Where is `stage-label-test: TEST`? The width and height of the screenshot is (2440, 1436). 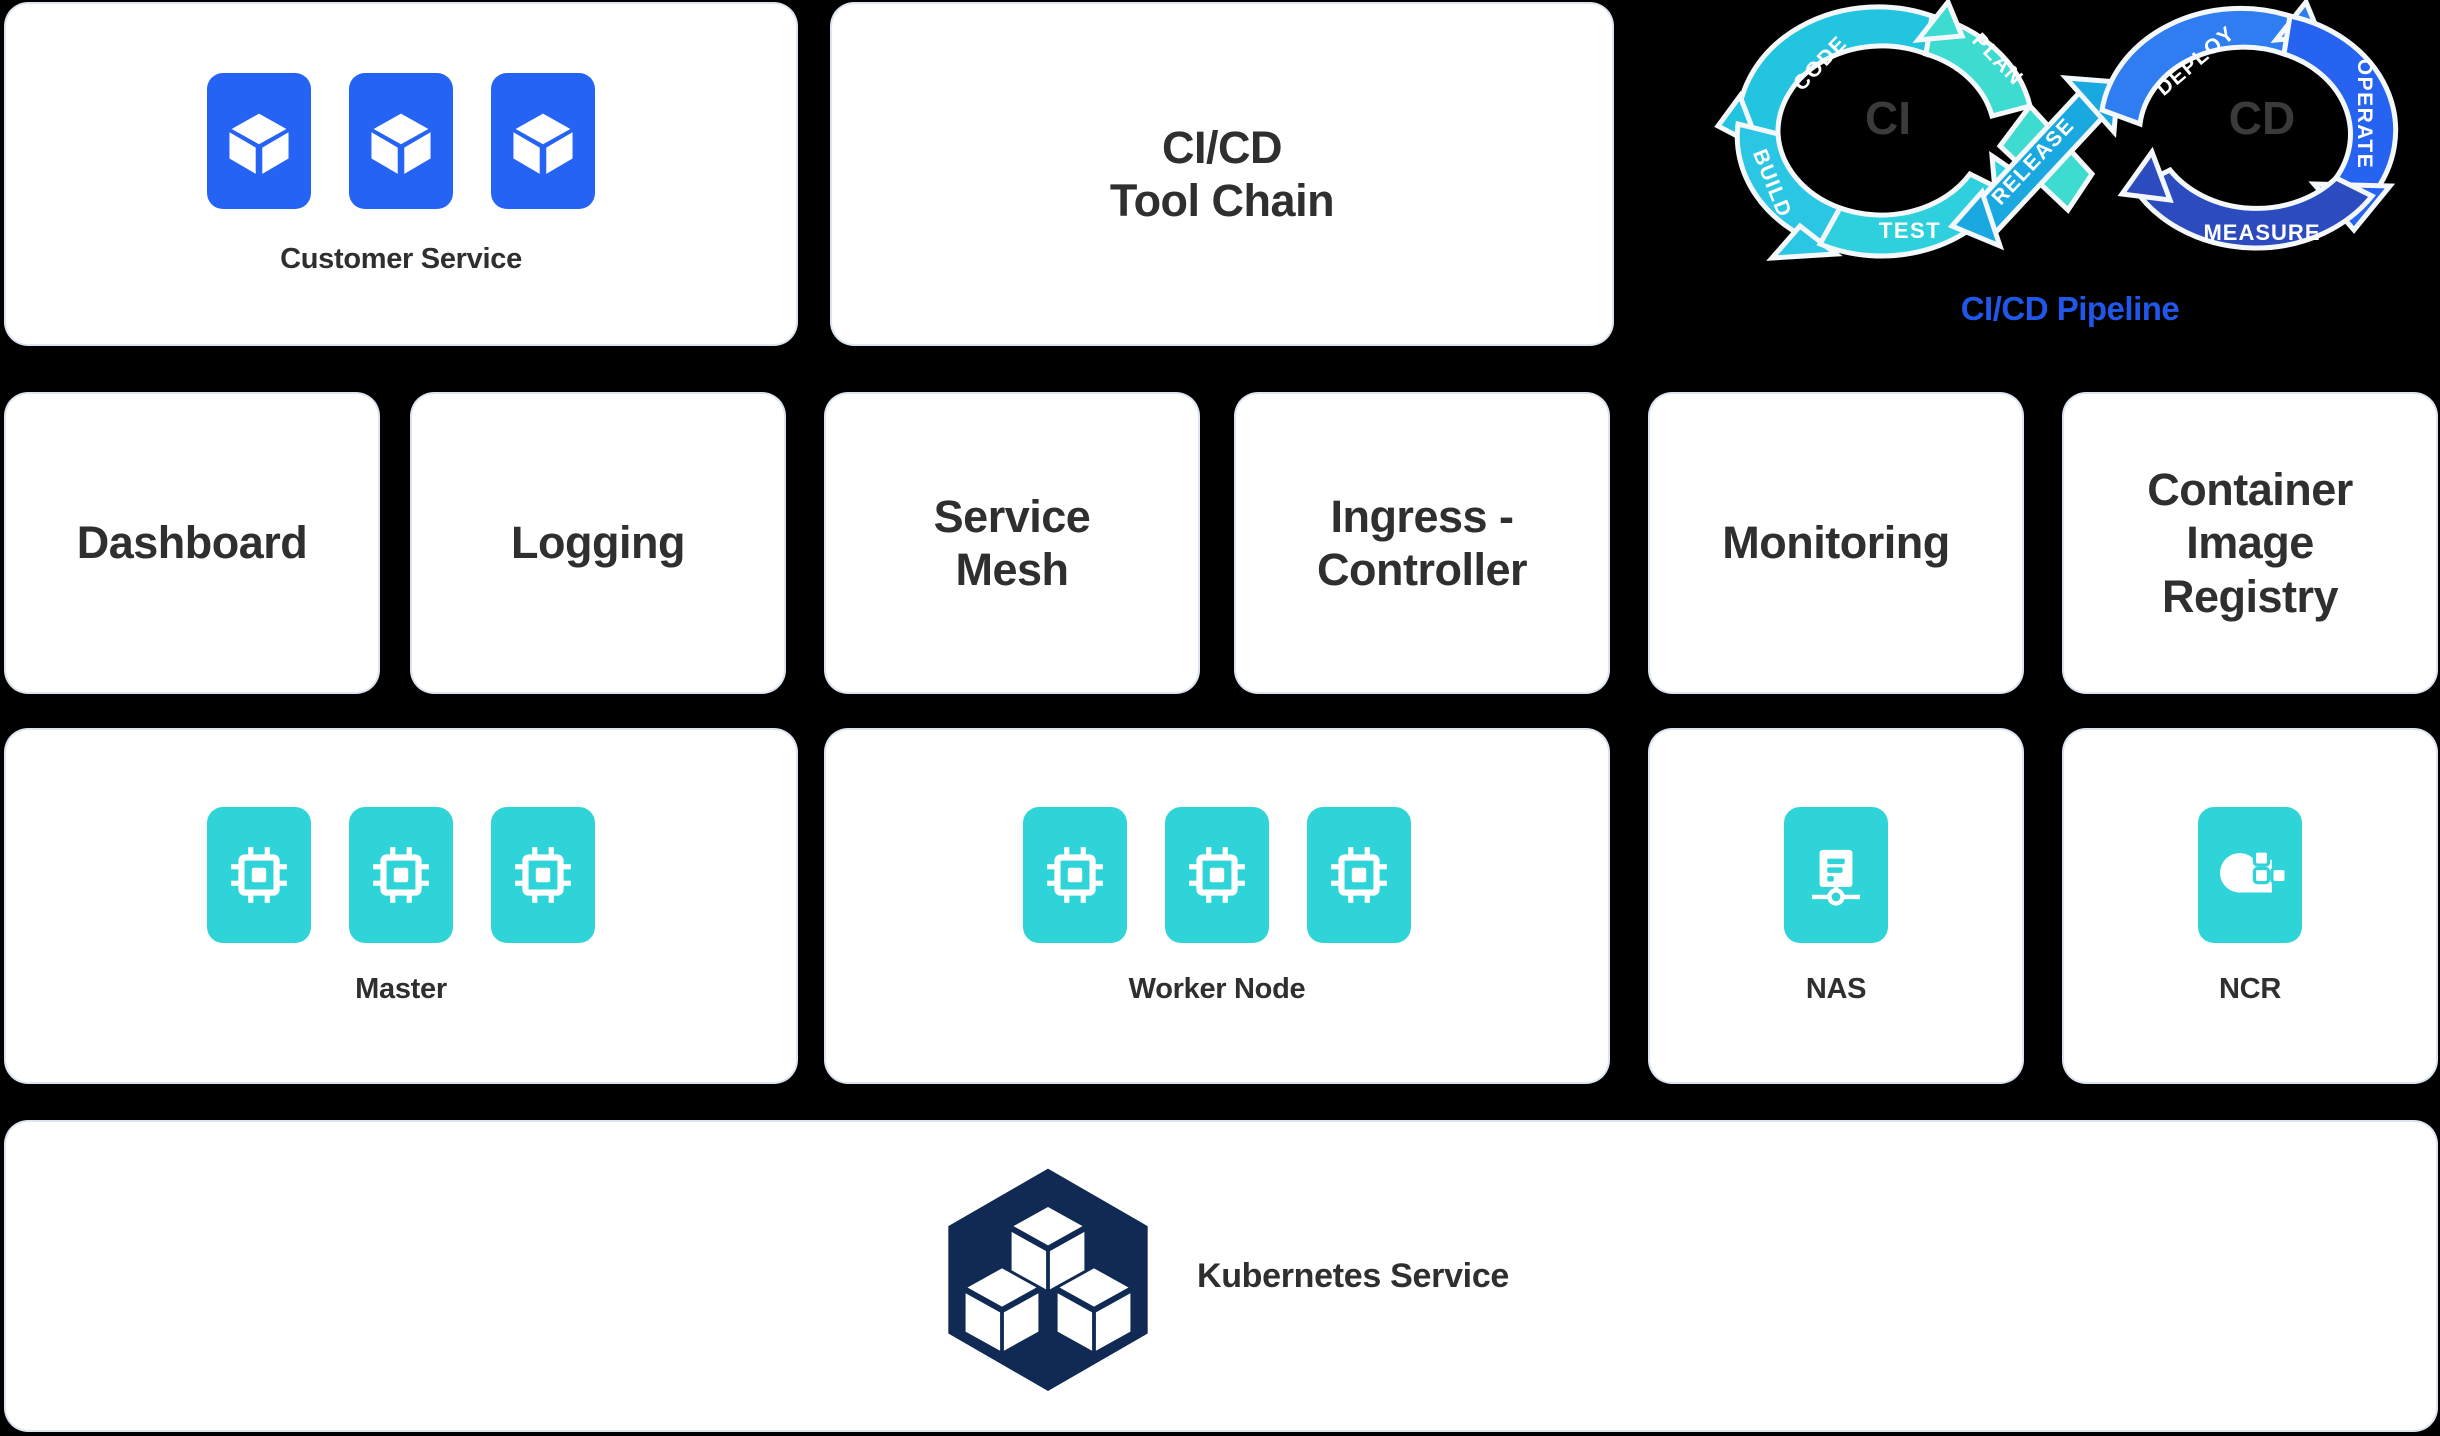 stage-label-test: TEST is located at coordinates (1910, 230).